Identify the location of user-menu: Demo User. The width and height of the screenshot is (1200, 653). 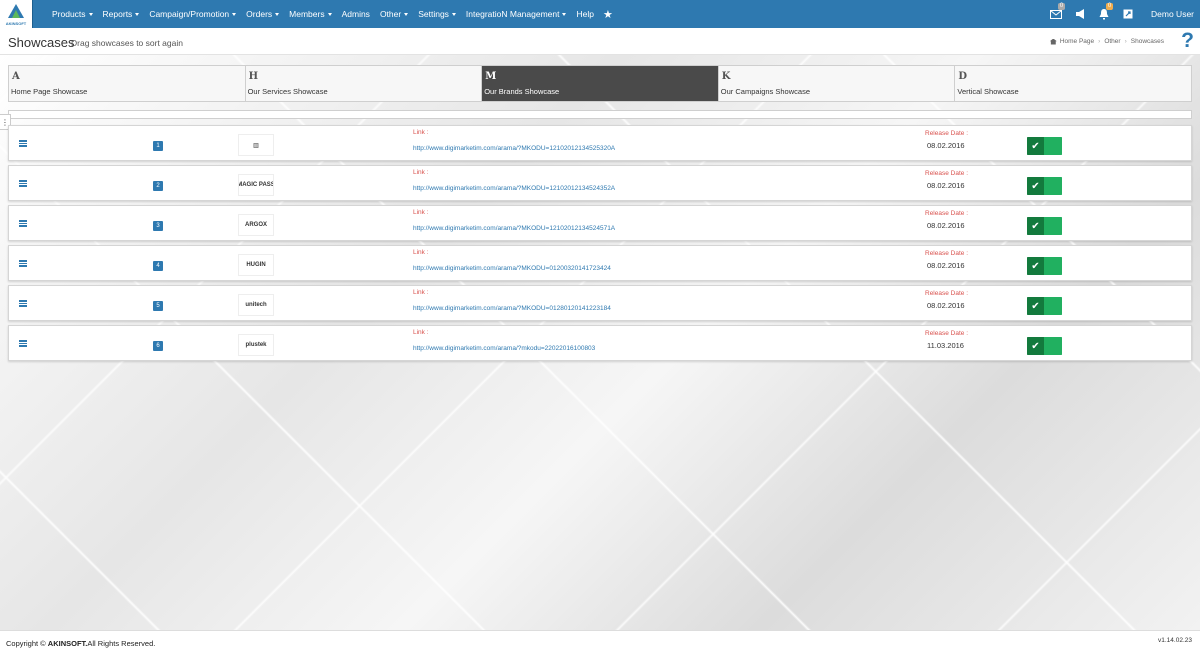
(1172, 14).